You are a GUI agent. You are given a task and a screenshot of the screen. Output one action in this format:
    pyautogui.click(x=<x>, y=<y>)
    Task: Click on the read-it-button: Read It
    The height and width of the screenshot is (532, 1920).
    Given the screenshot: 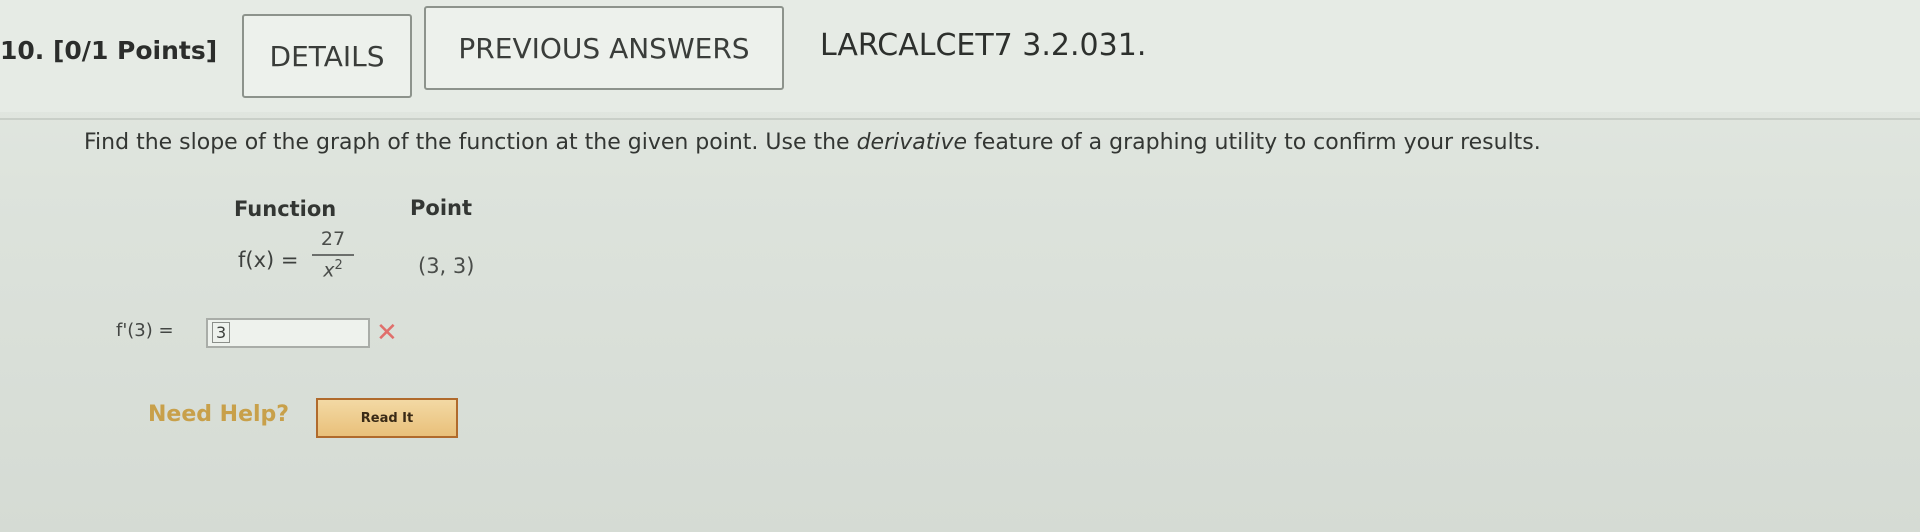 What is the action you would take?
    pyautogui.click(x=387, y=418)
    